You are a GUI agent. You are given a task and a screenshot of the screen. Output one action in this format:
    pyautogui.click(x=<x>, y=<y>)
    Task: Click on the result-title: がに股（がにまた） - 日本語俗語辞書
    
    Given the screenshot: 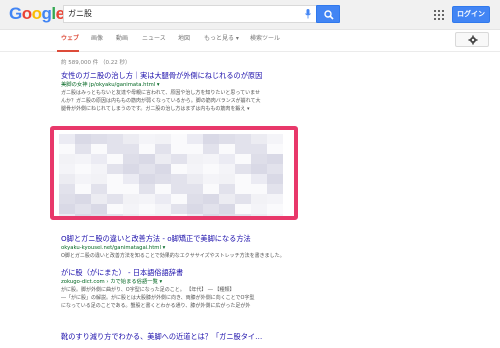 What is the action you would take?
    pyautogui.click(x=191, y=273)
    